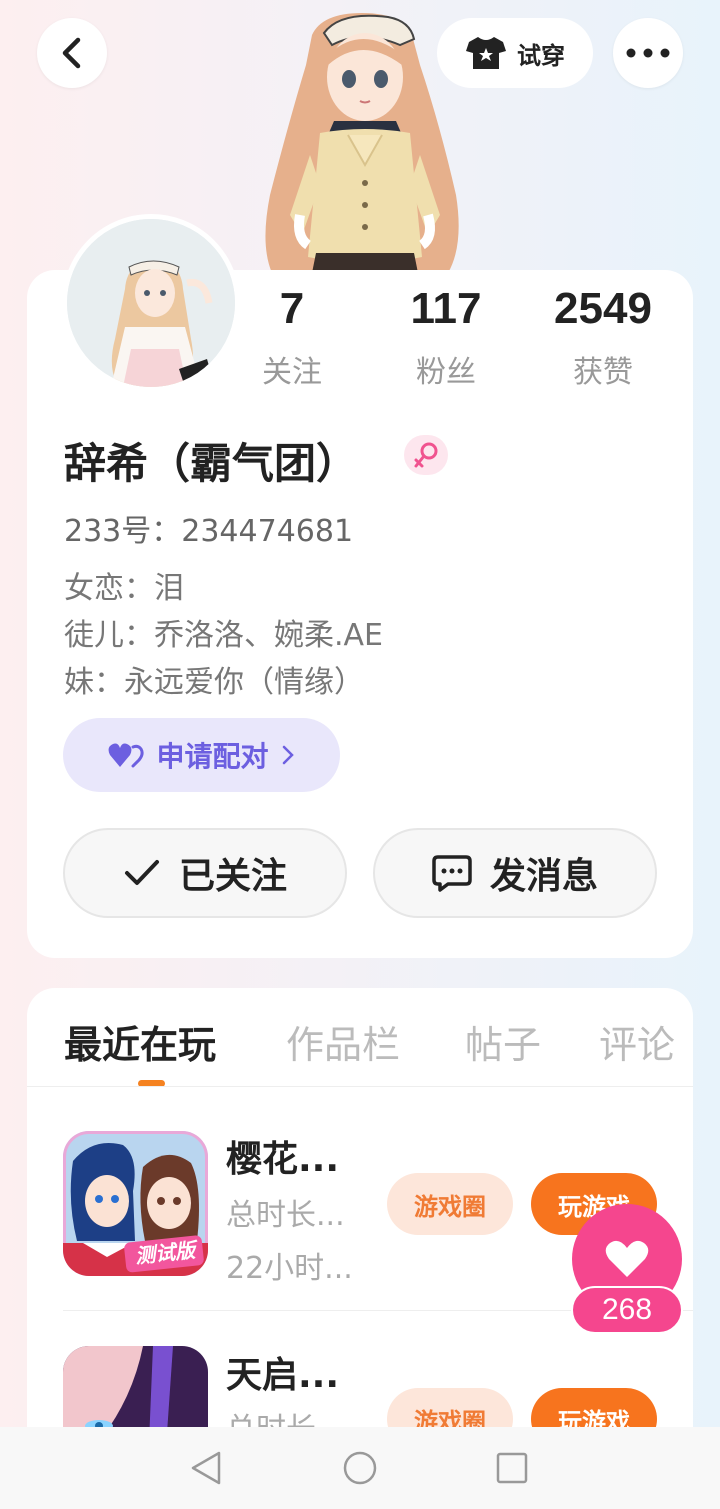 This screenshot has height=1509, width=720. I want to click on square-recents-icon, so click(512, 1468).